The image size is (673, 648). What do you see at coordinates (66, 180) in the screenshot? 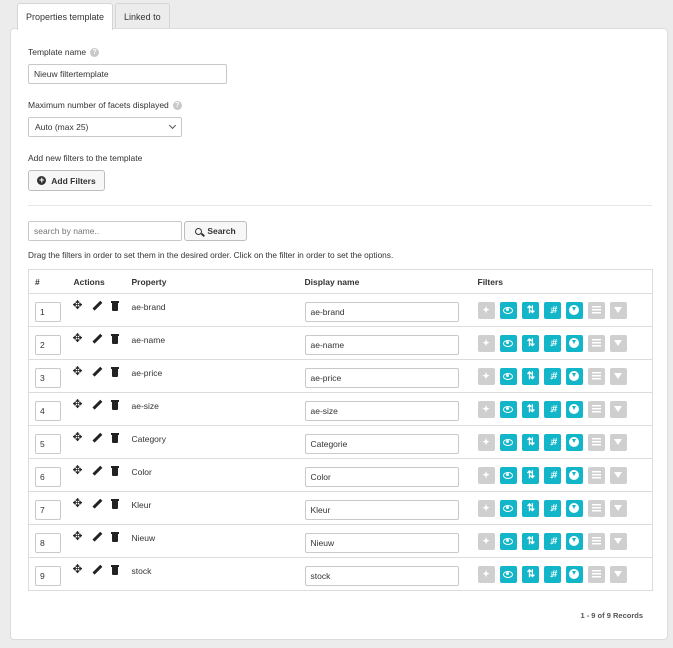
I see `add-filters-button: + Add Filters` at bounding box center [66, 180].